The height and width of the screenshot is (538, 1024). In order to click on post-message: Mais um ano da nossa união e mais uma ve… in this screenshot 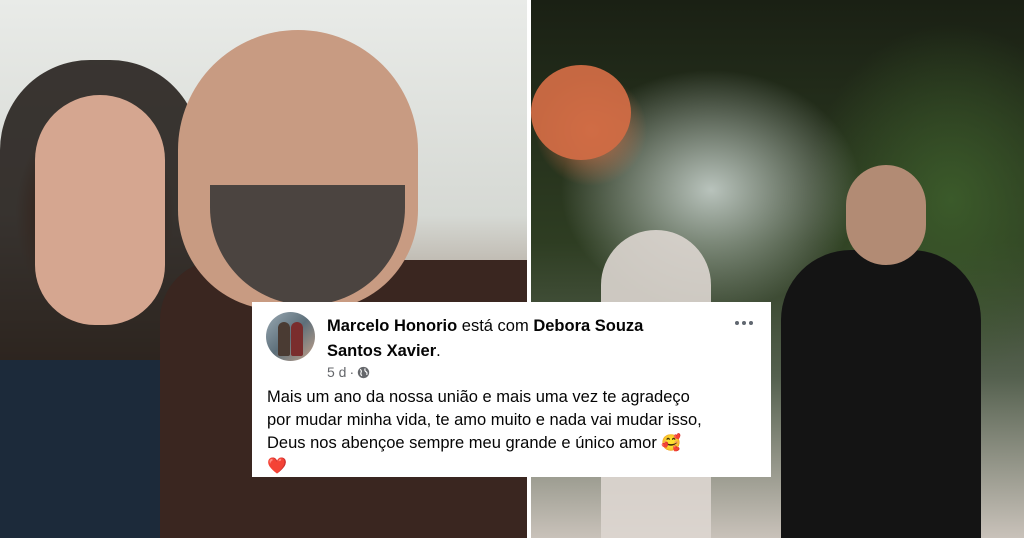, I will do `click(514, 432)`.